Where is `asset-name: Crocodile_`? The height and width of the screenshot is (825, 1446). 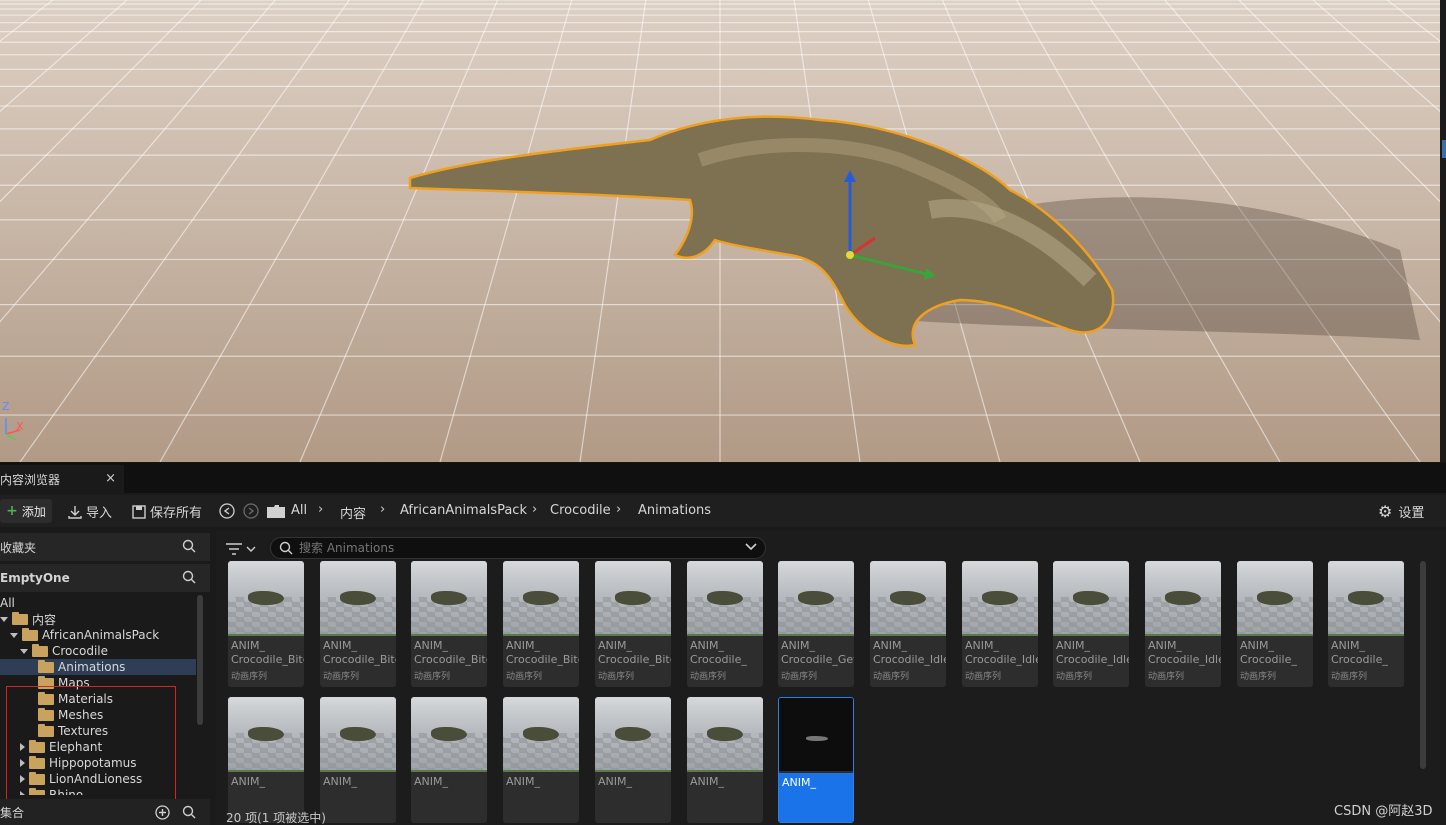
asset-name: Crocodile_ is located at coordinates (1268, 659).